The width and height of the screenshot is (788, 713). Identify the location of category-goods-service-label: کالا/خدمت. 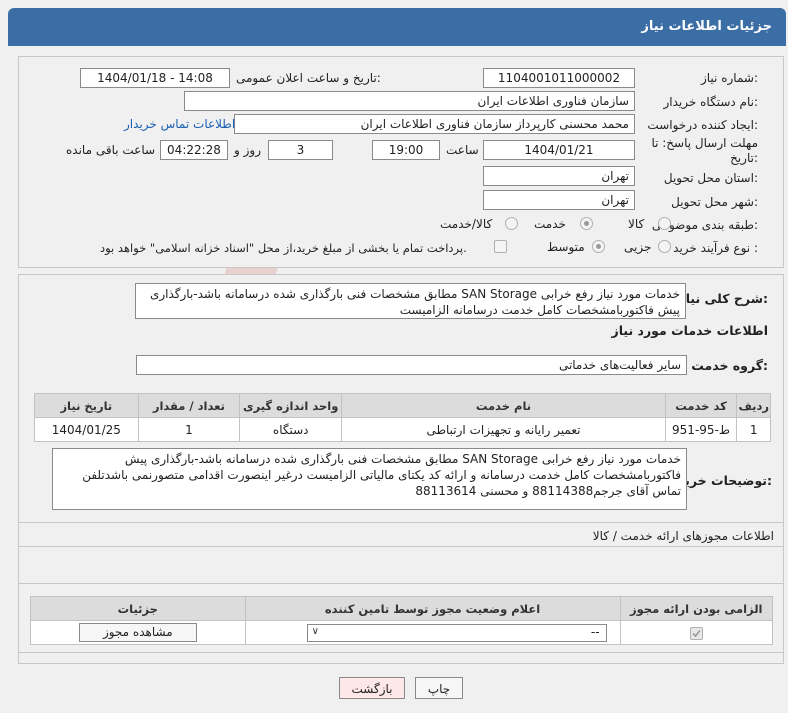
(466, 224).